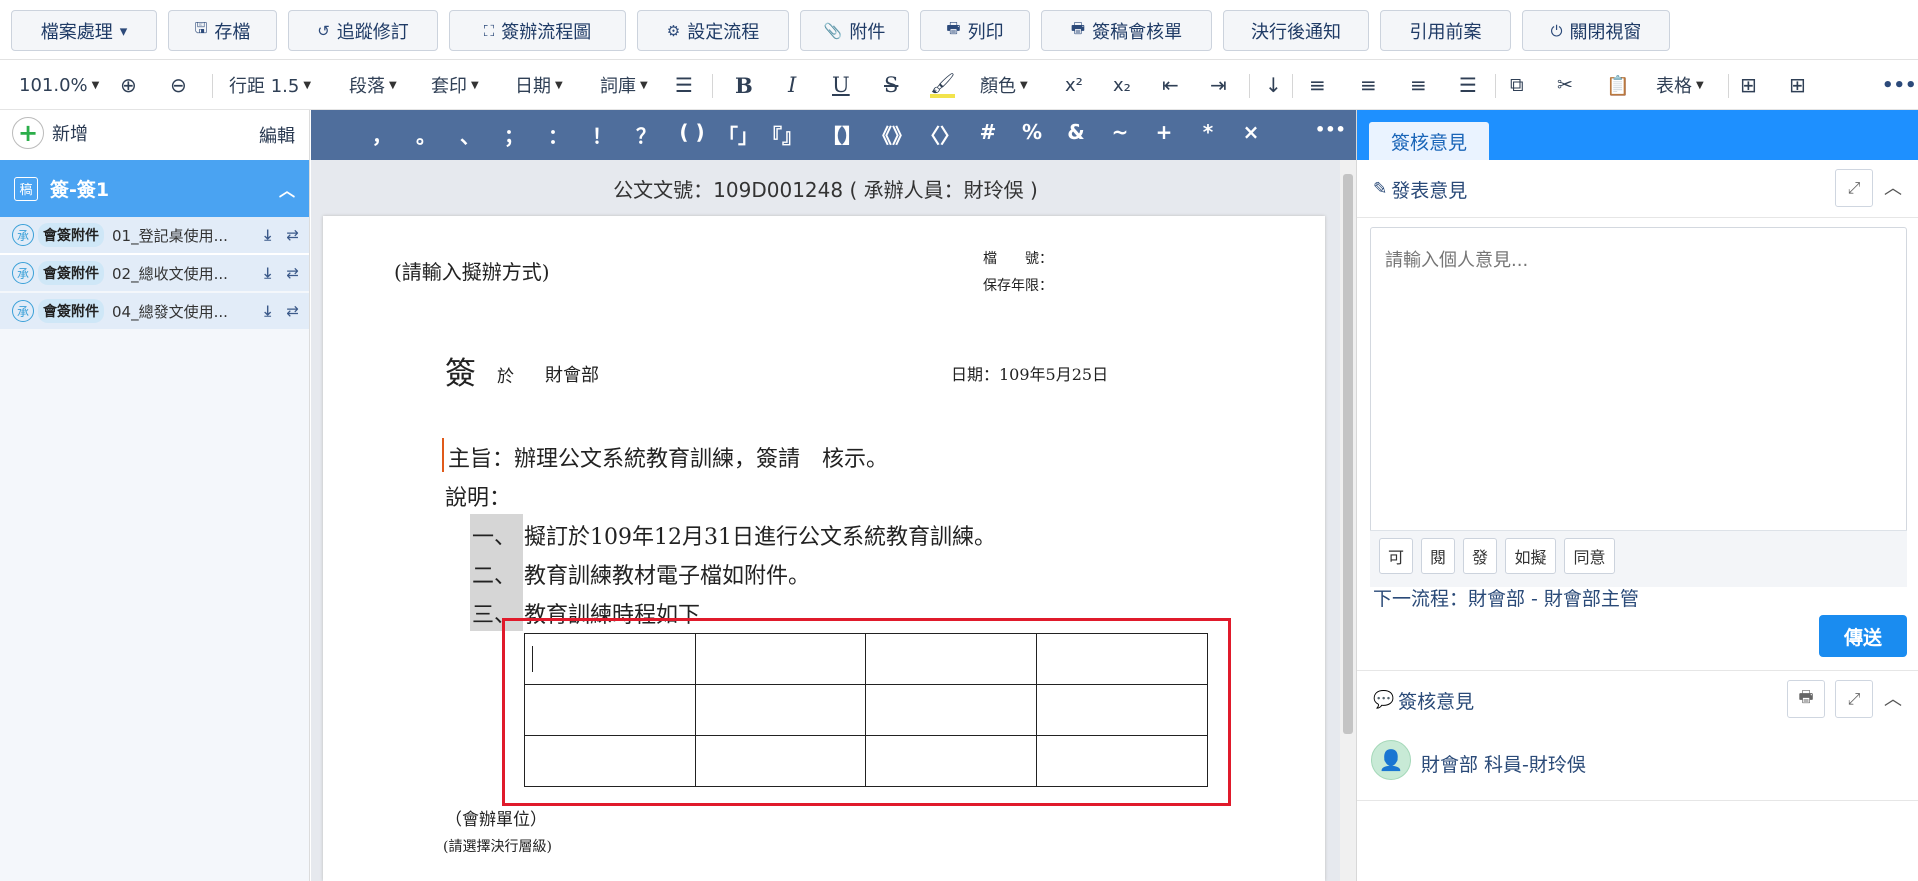  Describe the element at coordinates (154, 235) in the screenshot. I see `attachment-item: 承 會簽附件 01_登記桌使用... ⤓ ⇄` at that location.